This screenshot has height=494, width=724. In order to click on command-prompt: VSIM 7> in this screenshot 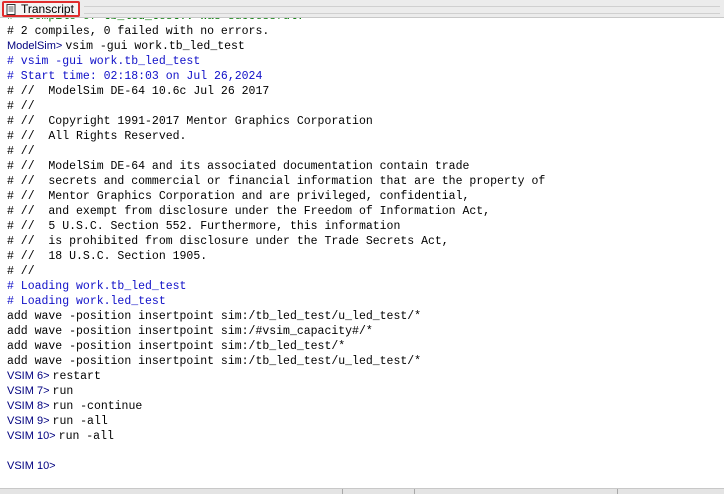, I will do `click(30, 391)`.